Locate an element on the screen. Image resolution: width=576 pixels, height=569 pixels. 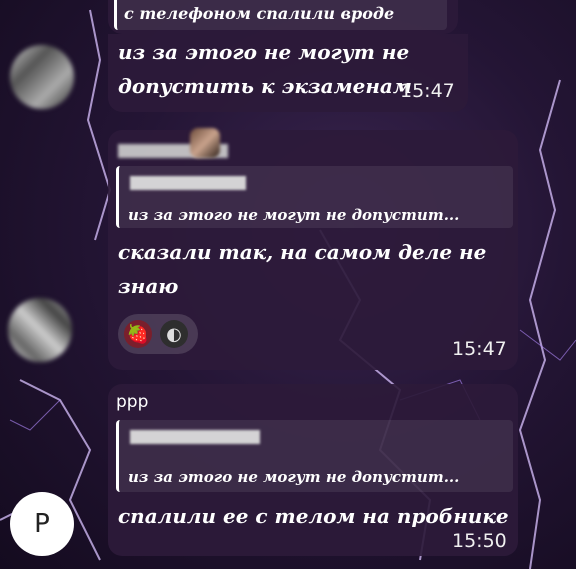
message-3-reply-author is located at coordinates (188, 183).